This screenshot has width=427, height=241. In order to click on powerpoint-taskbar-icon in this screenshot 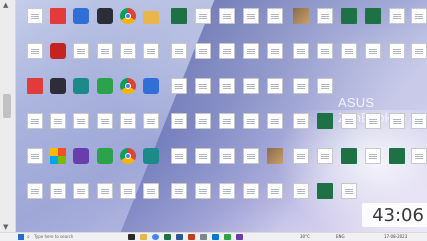, I will do `click(191, 237)`.